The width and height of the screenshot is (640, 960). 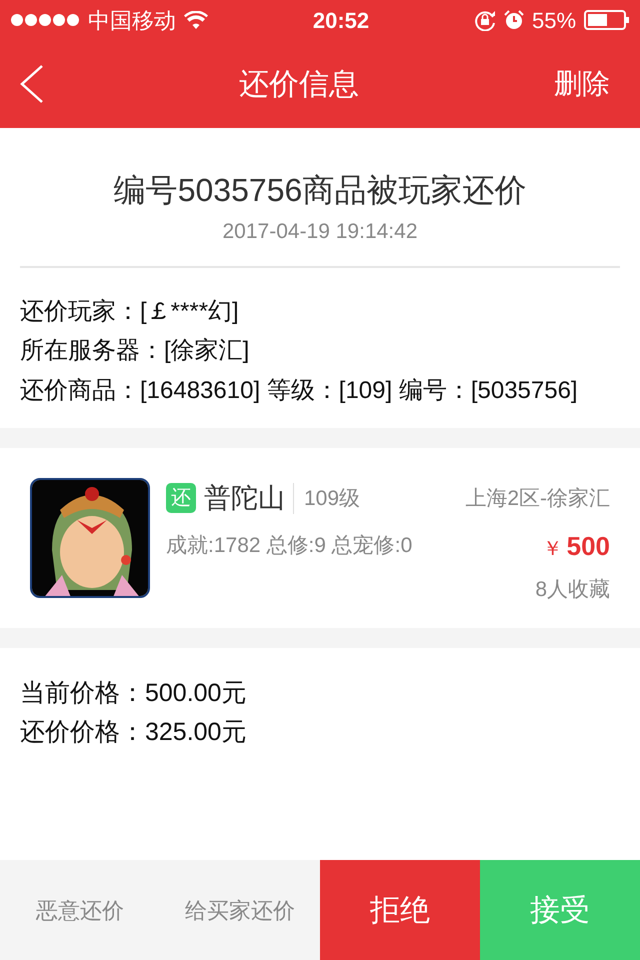 What do you see at coordinates (134, 732) in the screenshot?
I see `price-line: 还价价格：325.00元` at bounding box center [134, 732].